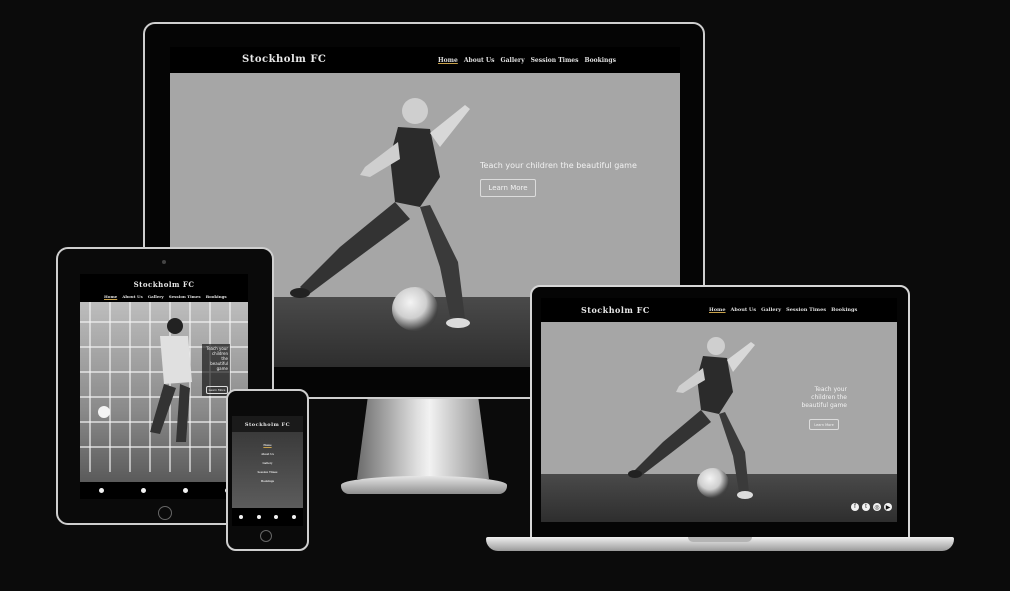 Image resolution: width=1010 pixels, height=591 pixels. I want to click on tablet-camera-icon, so click(164, 262).